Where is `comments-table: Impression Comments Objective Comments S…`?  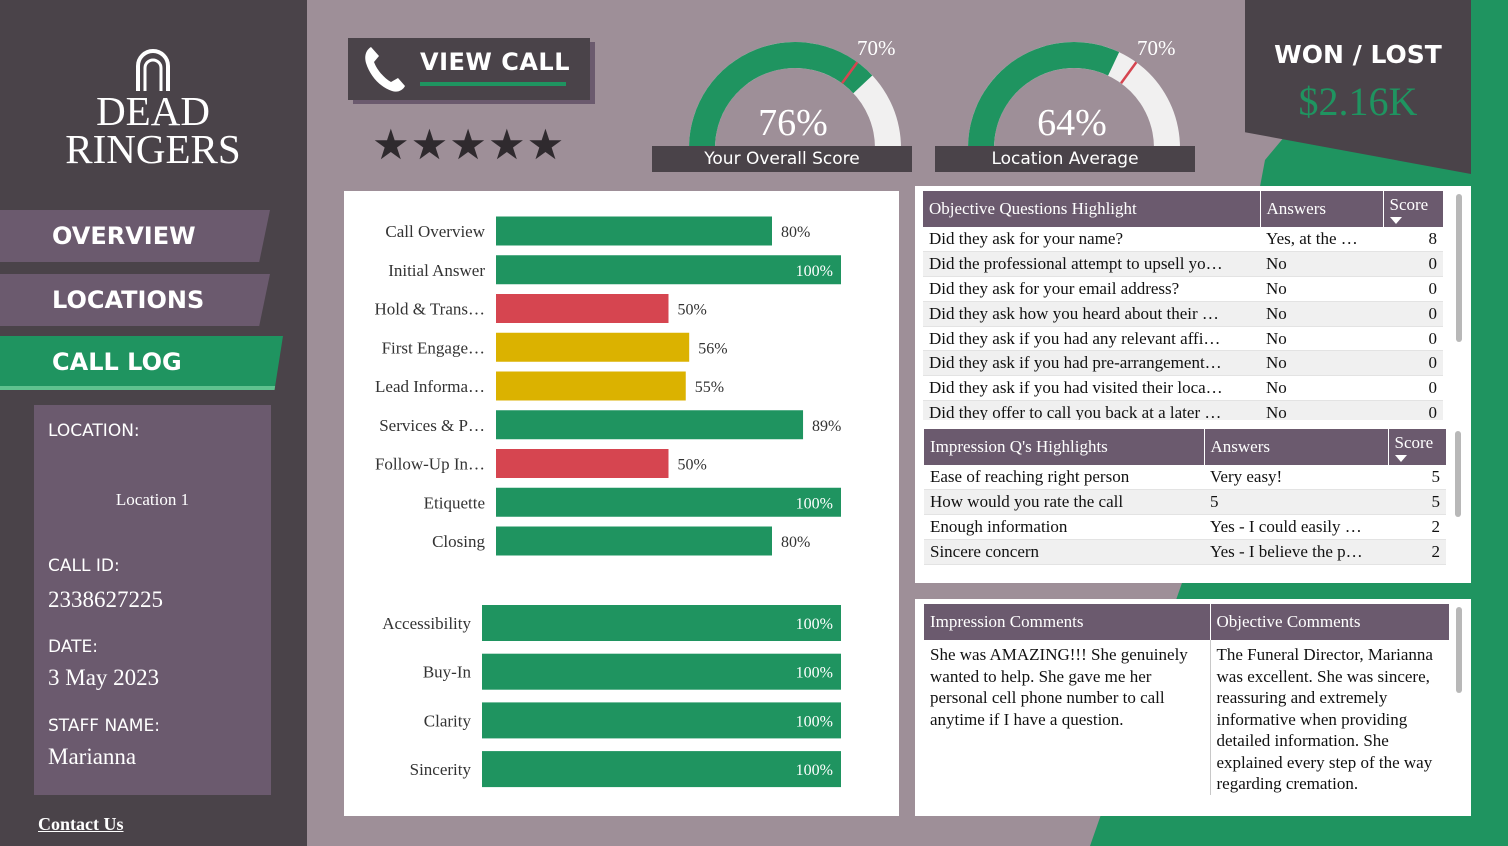 comments-table: Impression Comments Objective Comments S… is located at coordinates (1186, 699).